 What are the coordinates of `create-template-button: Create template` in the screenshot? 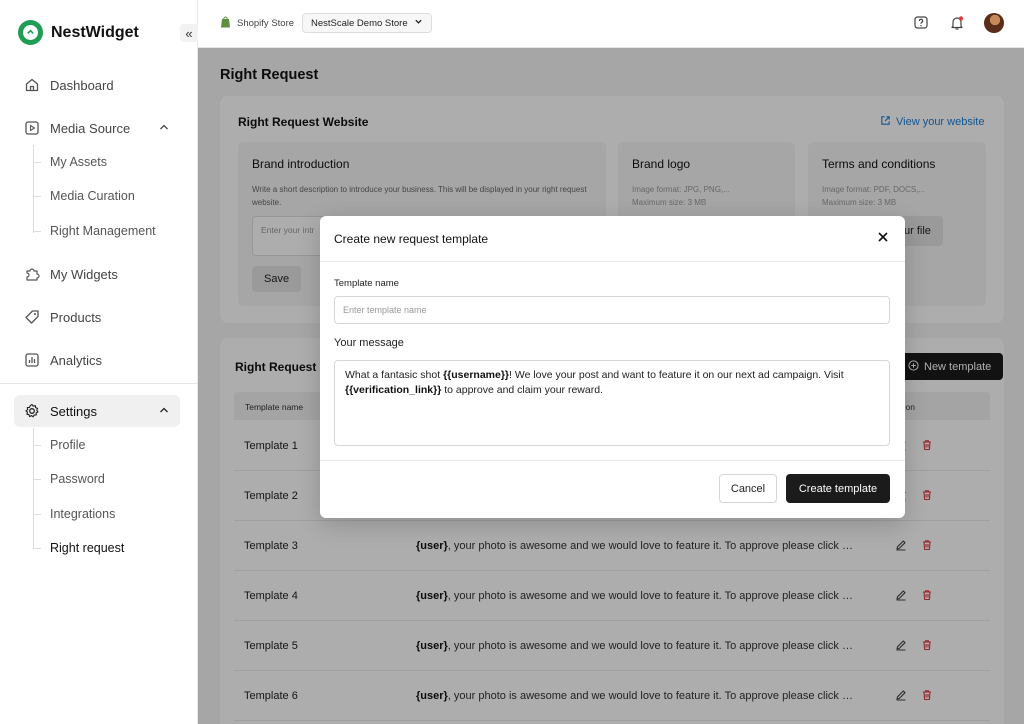 It's located at (838, 488).